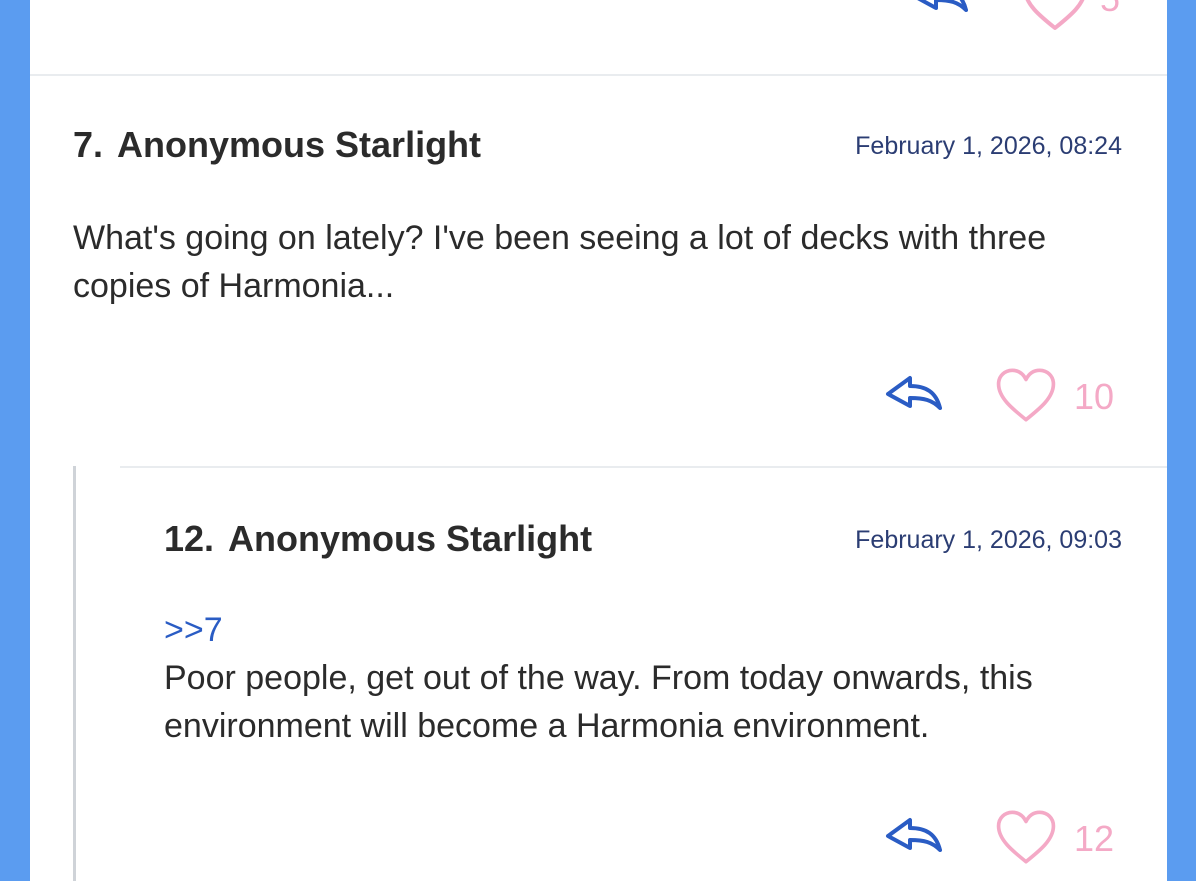 Image resolution: width=1196 pixels, height=881 pixels. Describe the element at coordinates (988, 540) in the screenshot. I see `post-date: February 1, 2026, 09:03` at that location.